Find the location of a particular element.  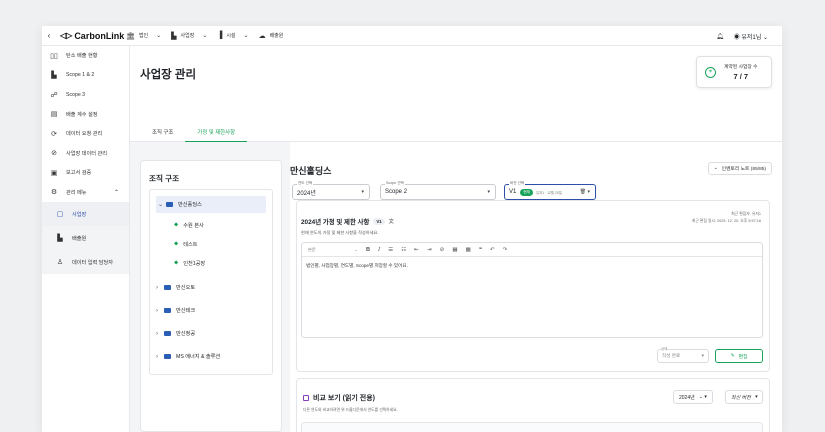

location-pin-icon: ⌖ is located at coordinates (710, 72).